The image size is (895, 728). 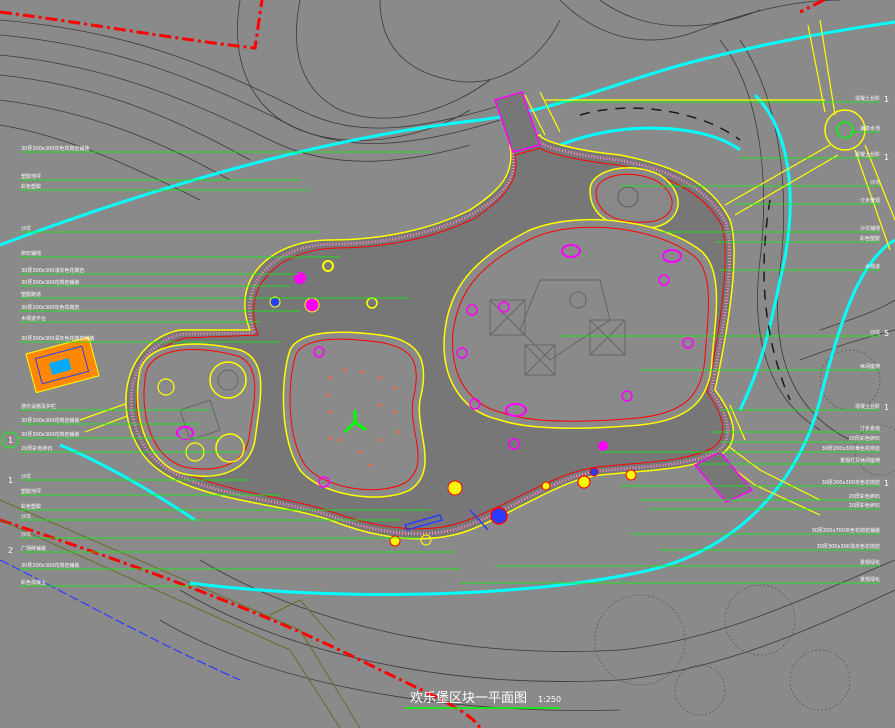 What do you see at coordinates (354, 414) in the screenshot?
I see `central-play-area` at bounding box center [354, 414].